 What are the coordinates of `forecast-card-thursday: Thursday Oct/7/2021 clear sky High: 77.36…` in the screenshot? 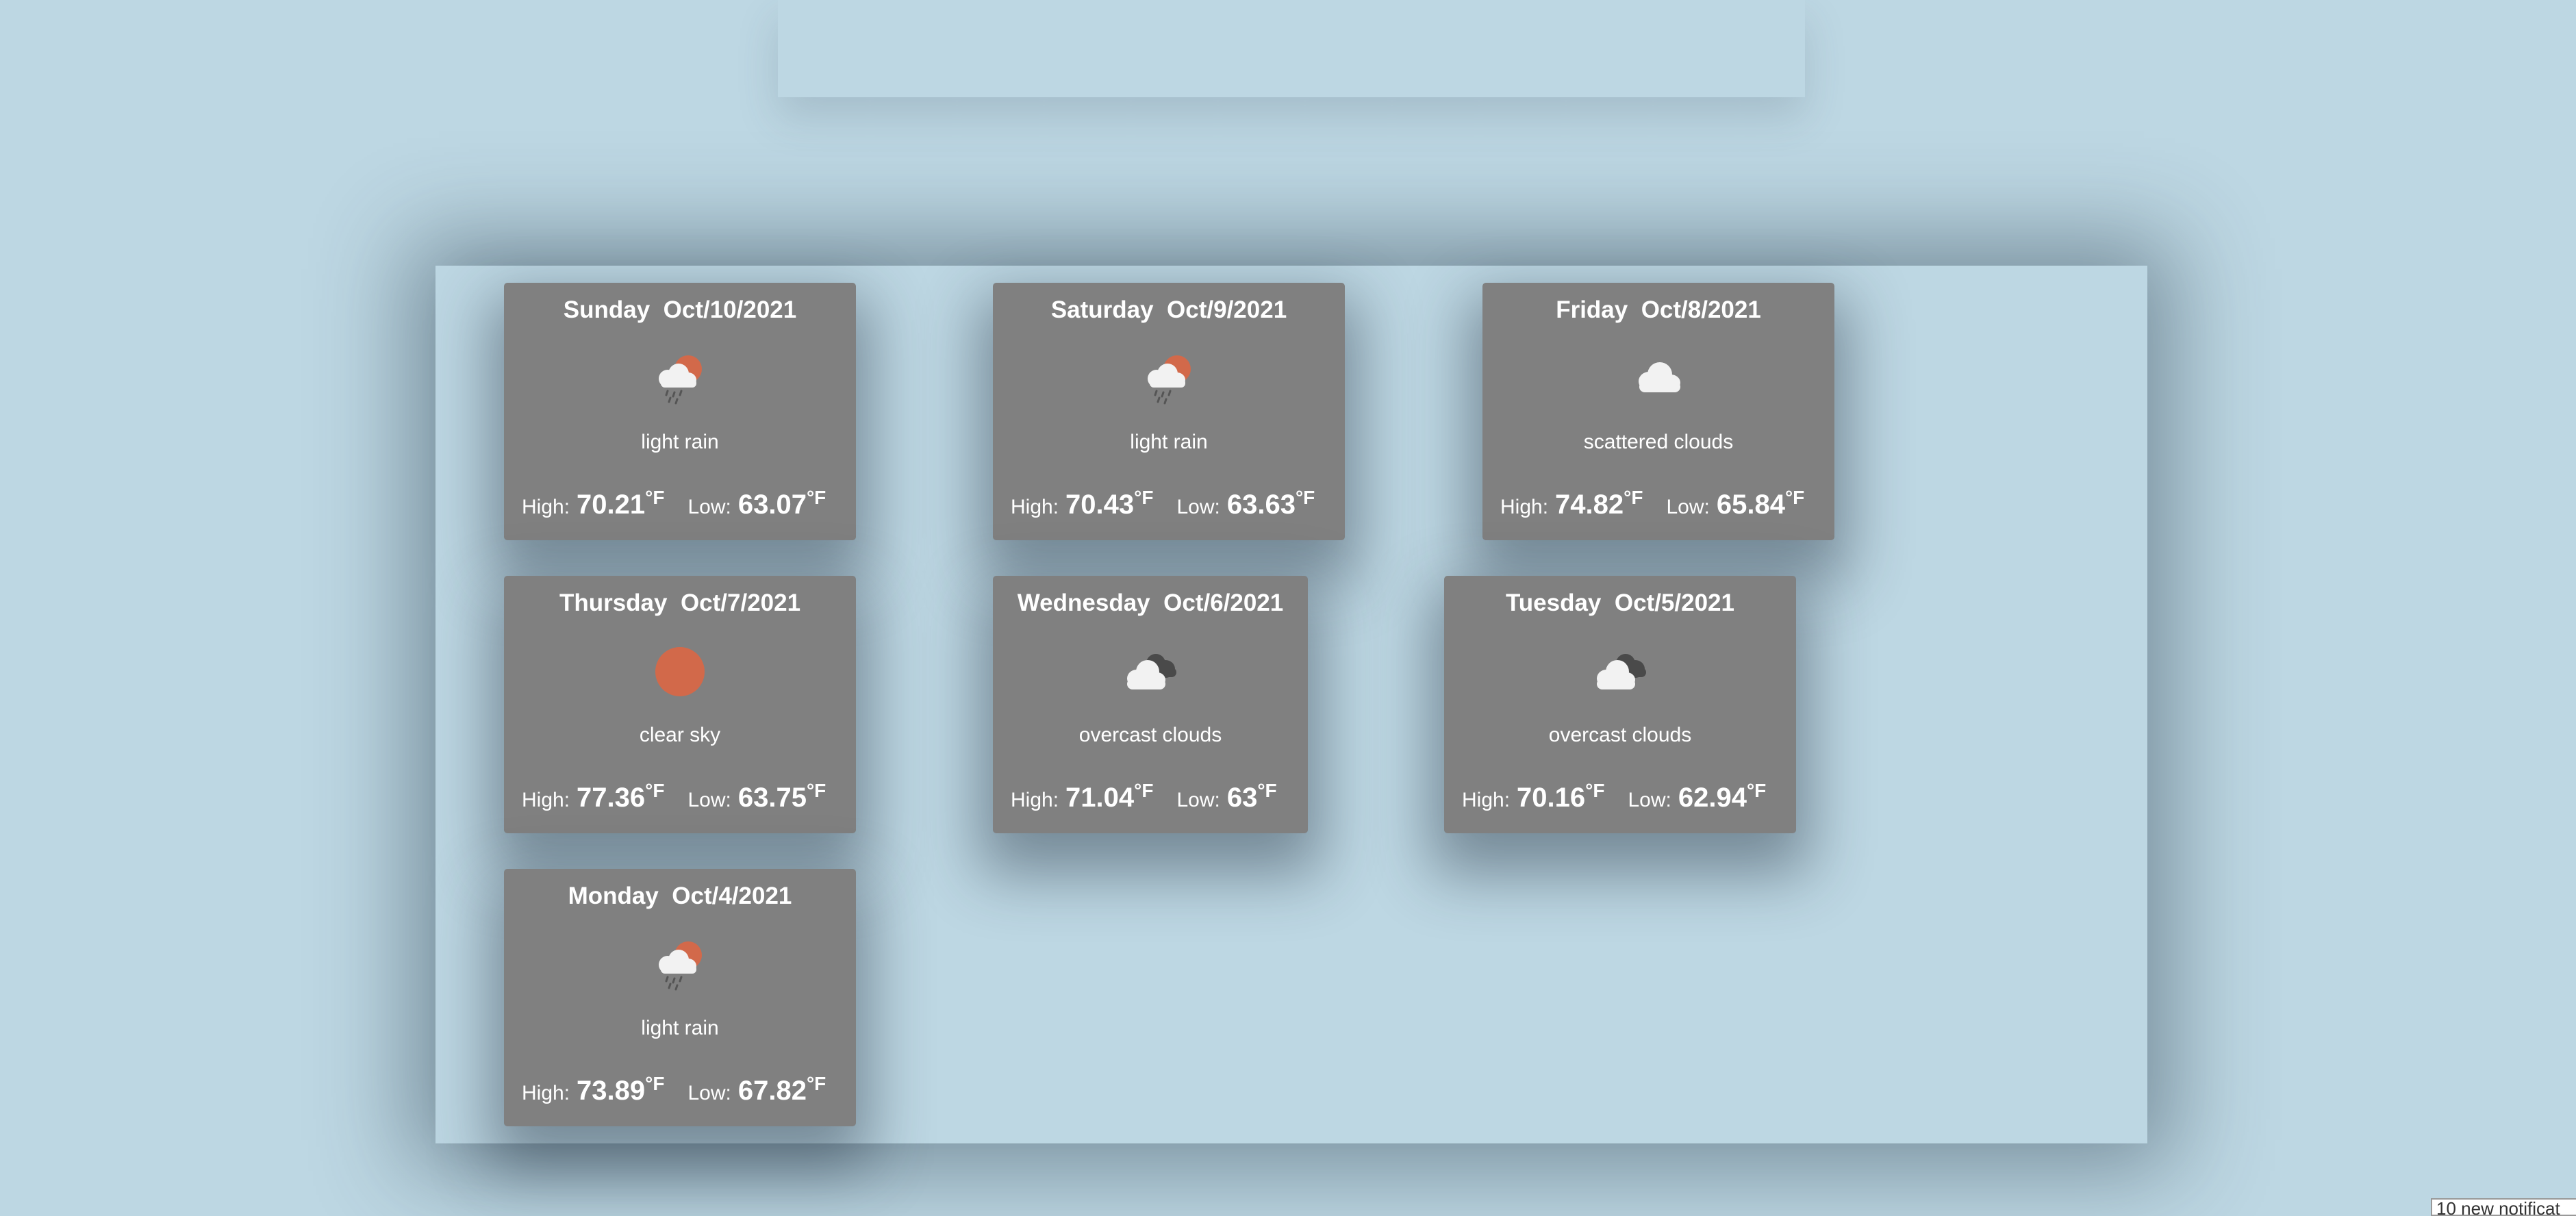 It's located at (680, 704).